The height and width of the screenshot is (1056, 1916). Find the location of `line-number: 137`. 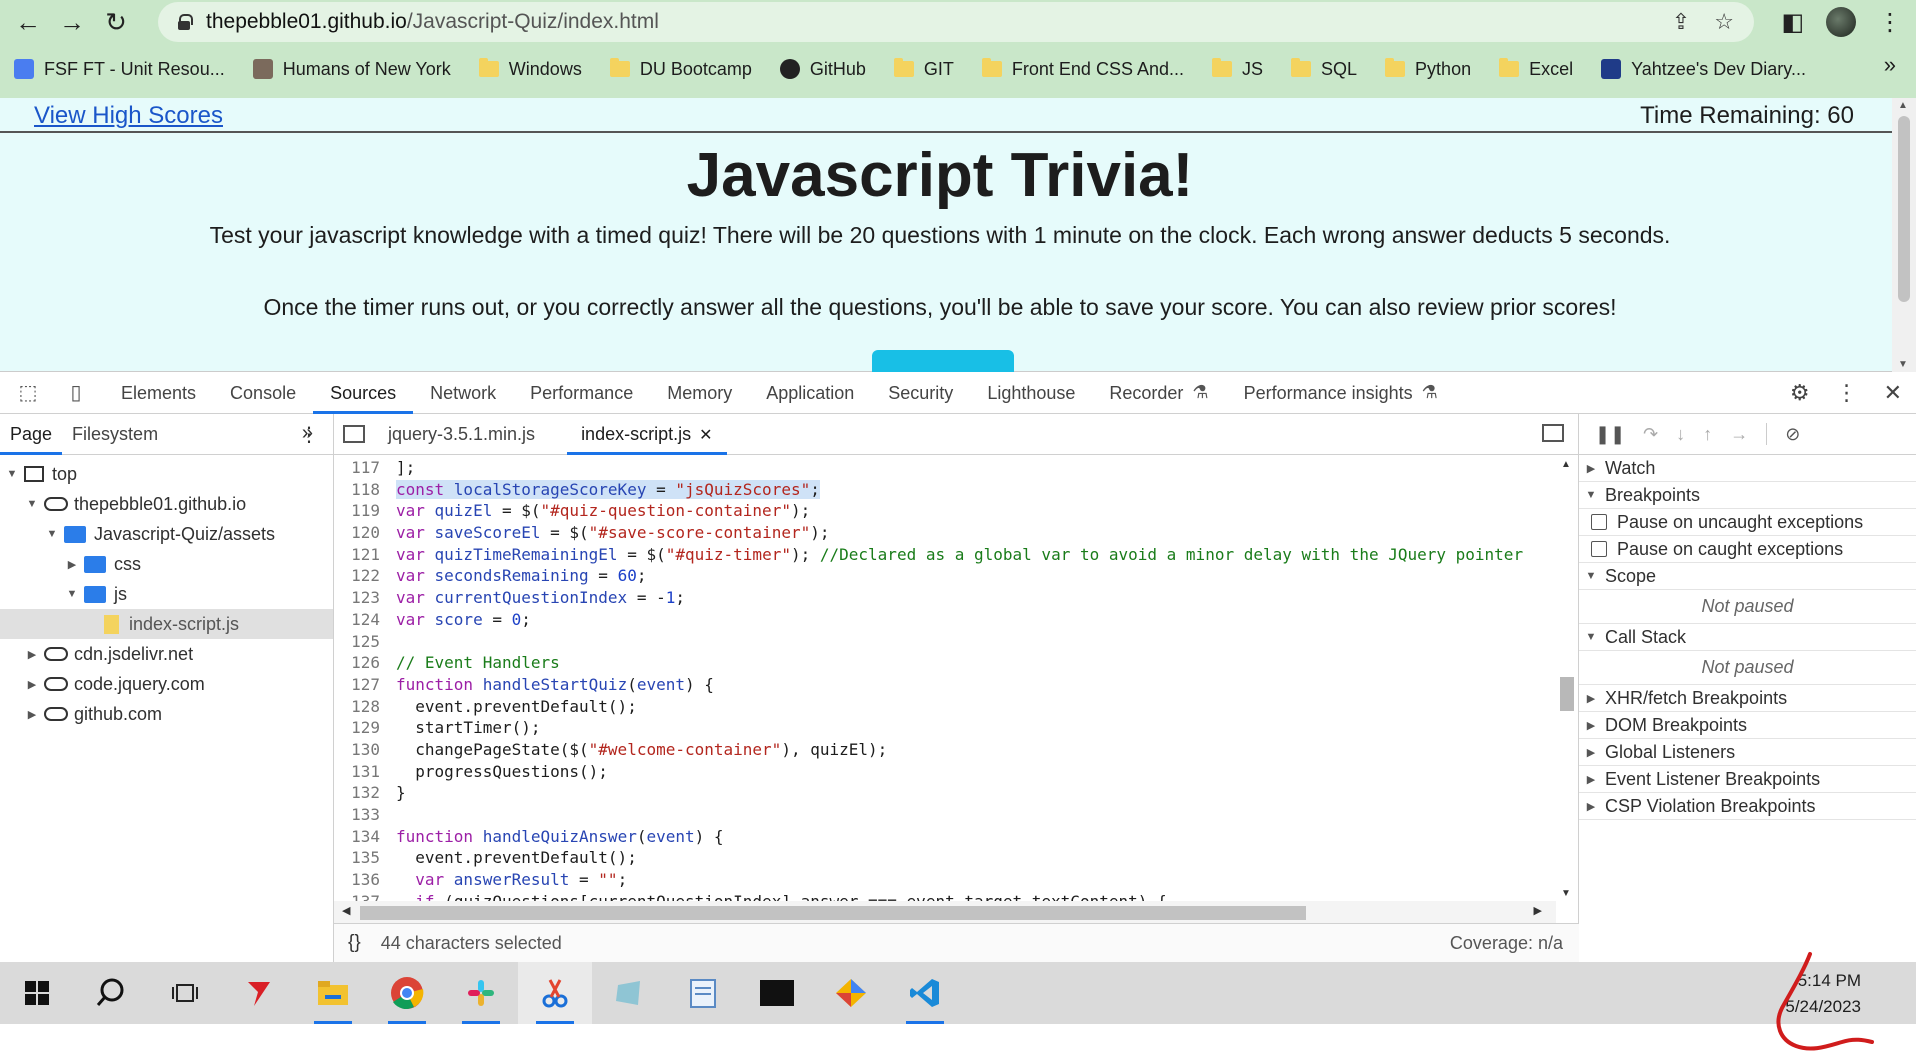

line-number: 137 is located at coordinates (362, 896).